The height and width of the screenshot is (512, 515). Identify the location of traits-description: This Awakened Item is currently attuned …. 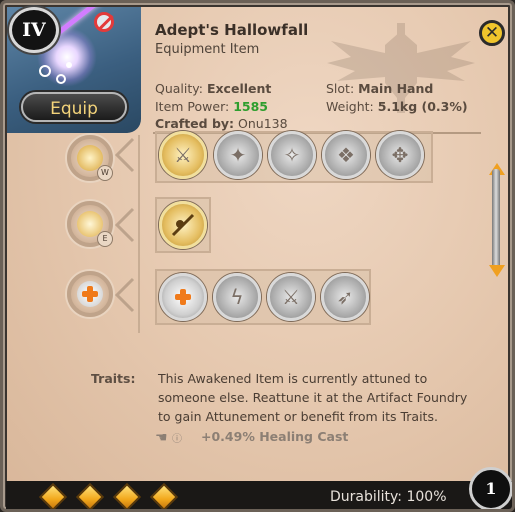
(313, 397).